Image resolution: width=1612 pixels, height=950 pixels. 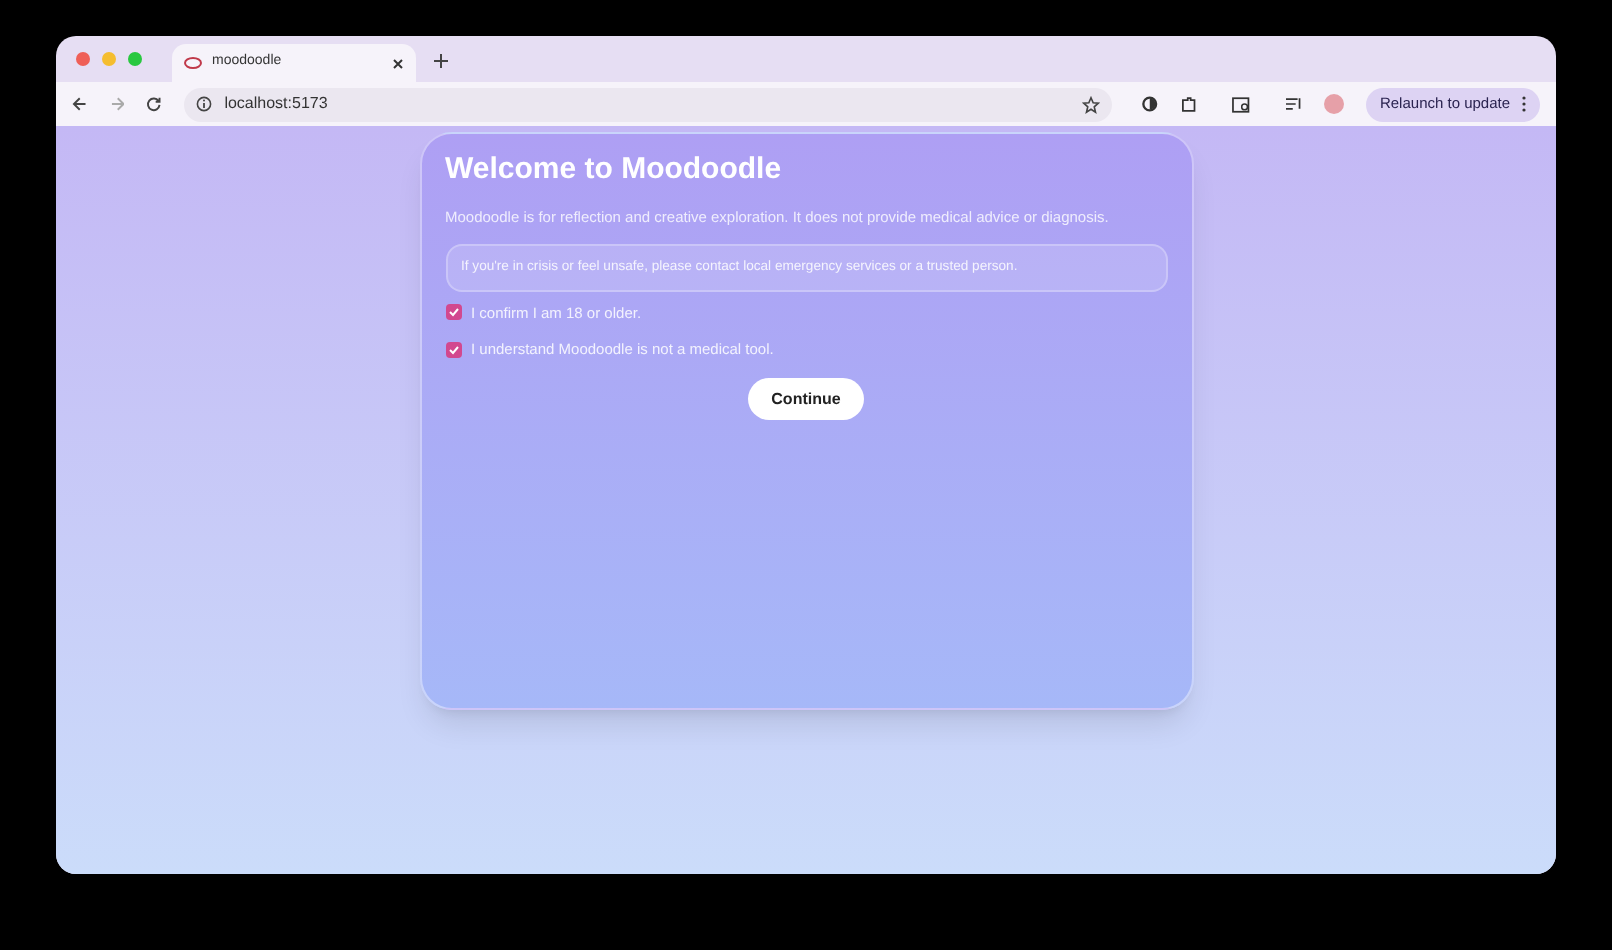 I want to click on tab-search-icon, so click(x=1241, y=104).